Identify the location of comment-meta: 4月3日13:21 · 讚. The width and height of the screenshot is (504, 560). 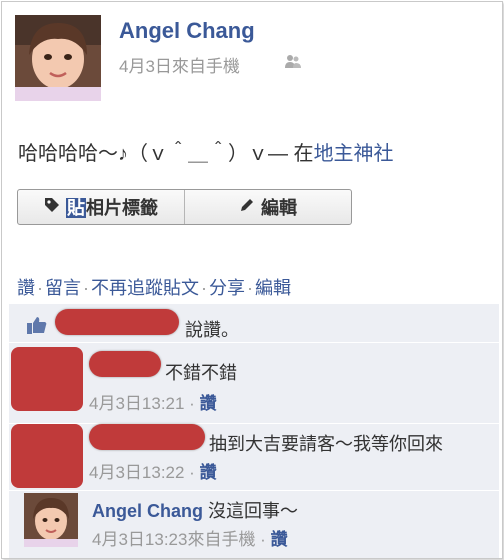
(153, 403).